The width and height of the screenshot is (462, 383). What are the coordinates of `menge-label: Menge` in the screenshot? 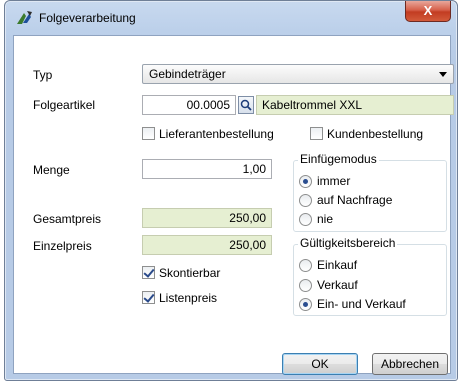 It's located at (51, 170).